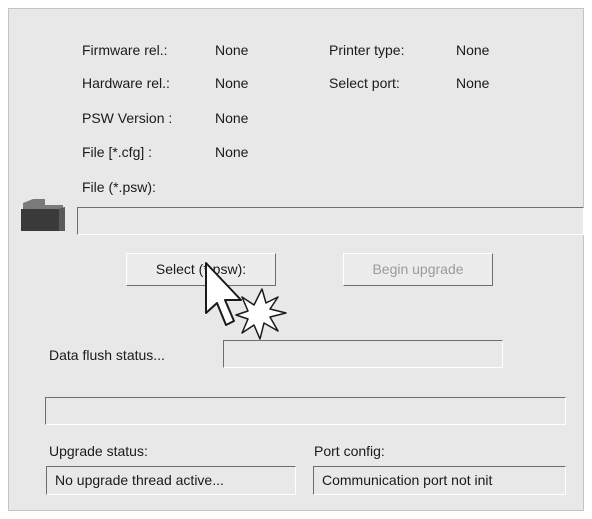 The height and width of the screenshot is (519, 592). I want to click on firmware-label: Firmware rel.:, so click(125, 50).